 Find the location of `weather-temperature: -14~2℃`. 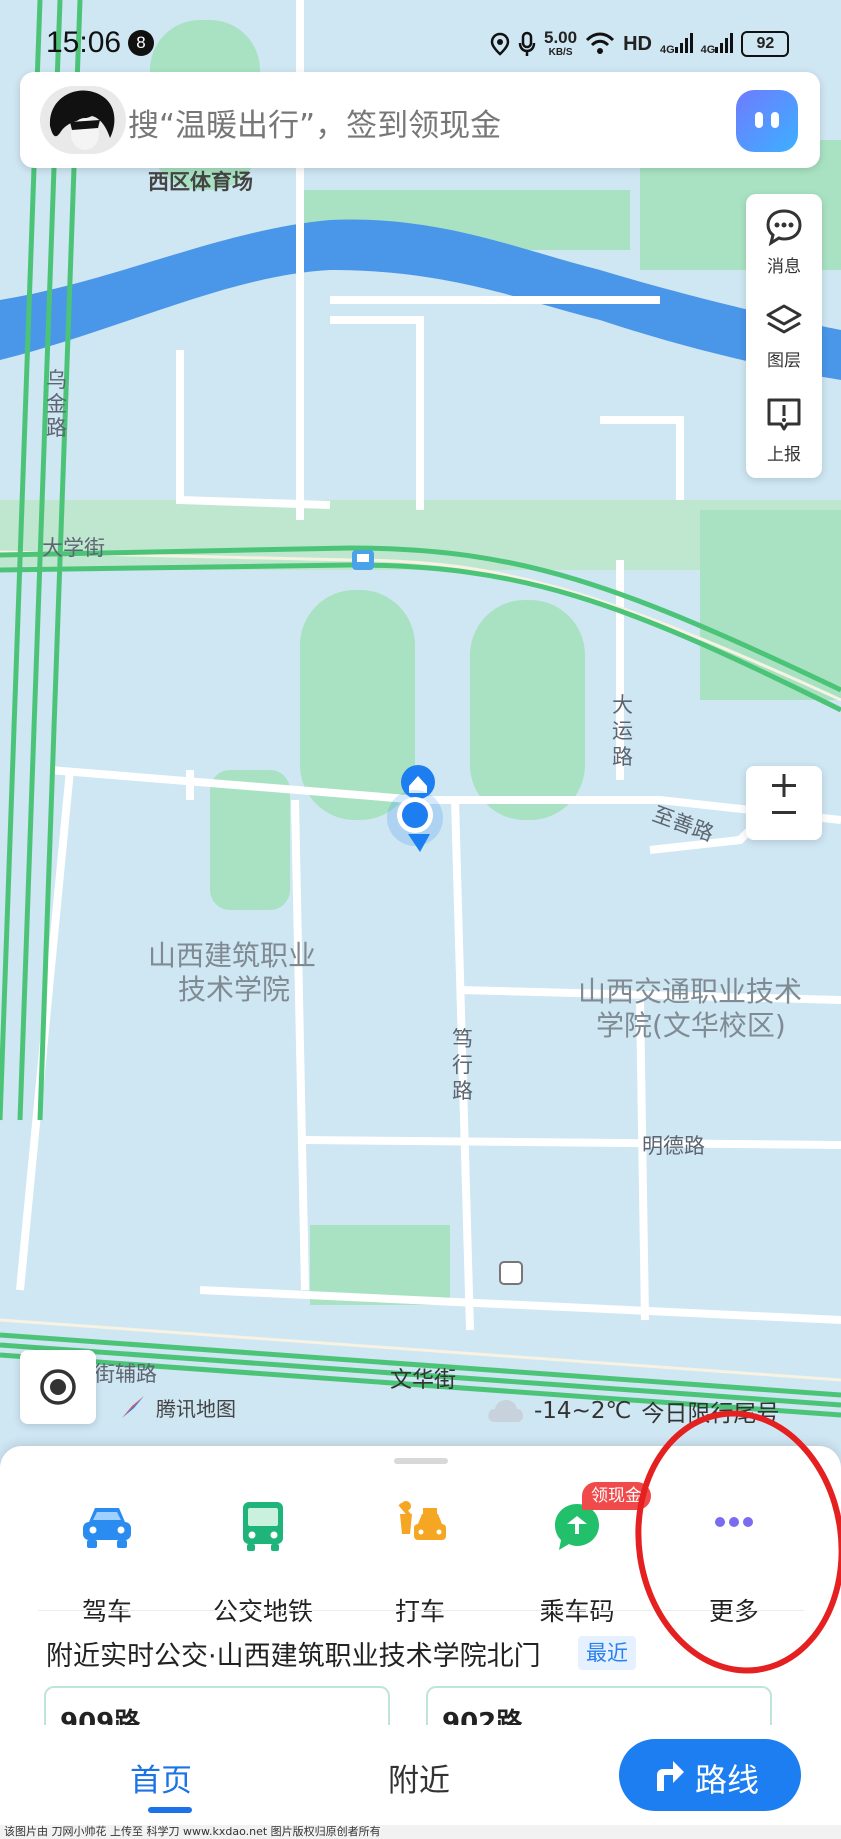

weather-temperature: -14~2℃ is located at coordinates (583, 1411).